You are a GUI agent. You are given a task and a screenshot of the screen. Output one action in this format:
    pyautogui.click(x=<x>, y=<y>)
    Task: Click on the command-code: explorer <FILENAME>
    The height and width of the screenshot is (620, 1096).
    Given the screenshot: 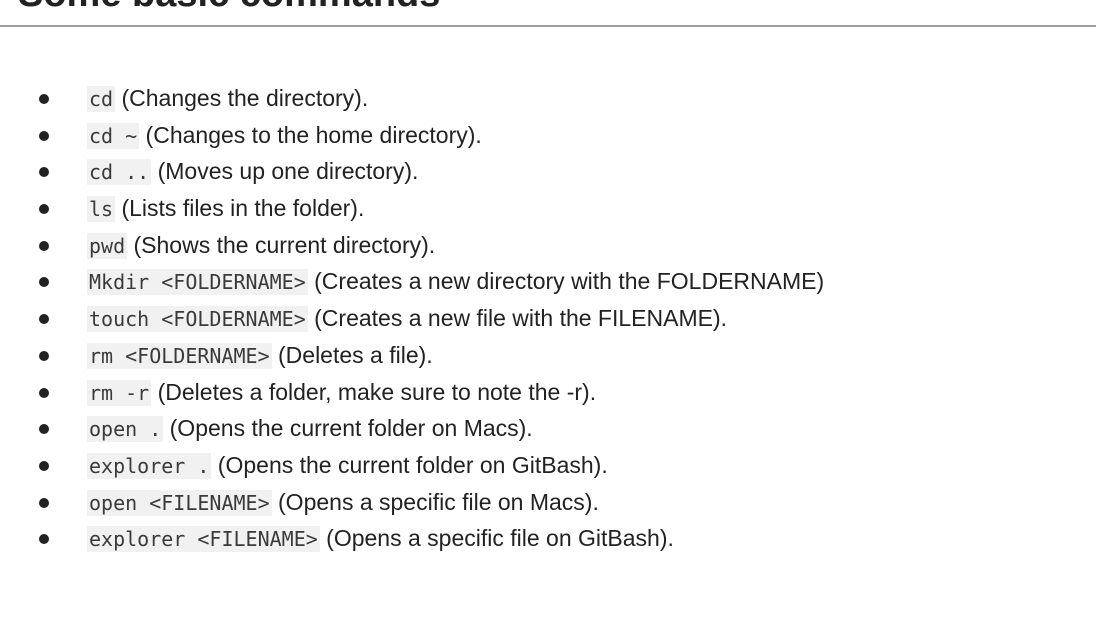 What is the action you would take?
    pyautogui.click(x=203, y=539)
    